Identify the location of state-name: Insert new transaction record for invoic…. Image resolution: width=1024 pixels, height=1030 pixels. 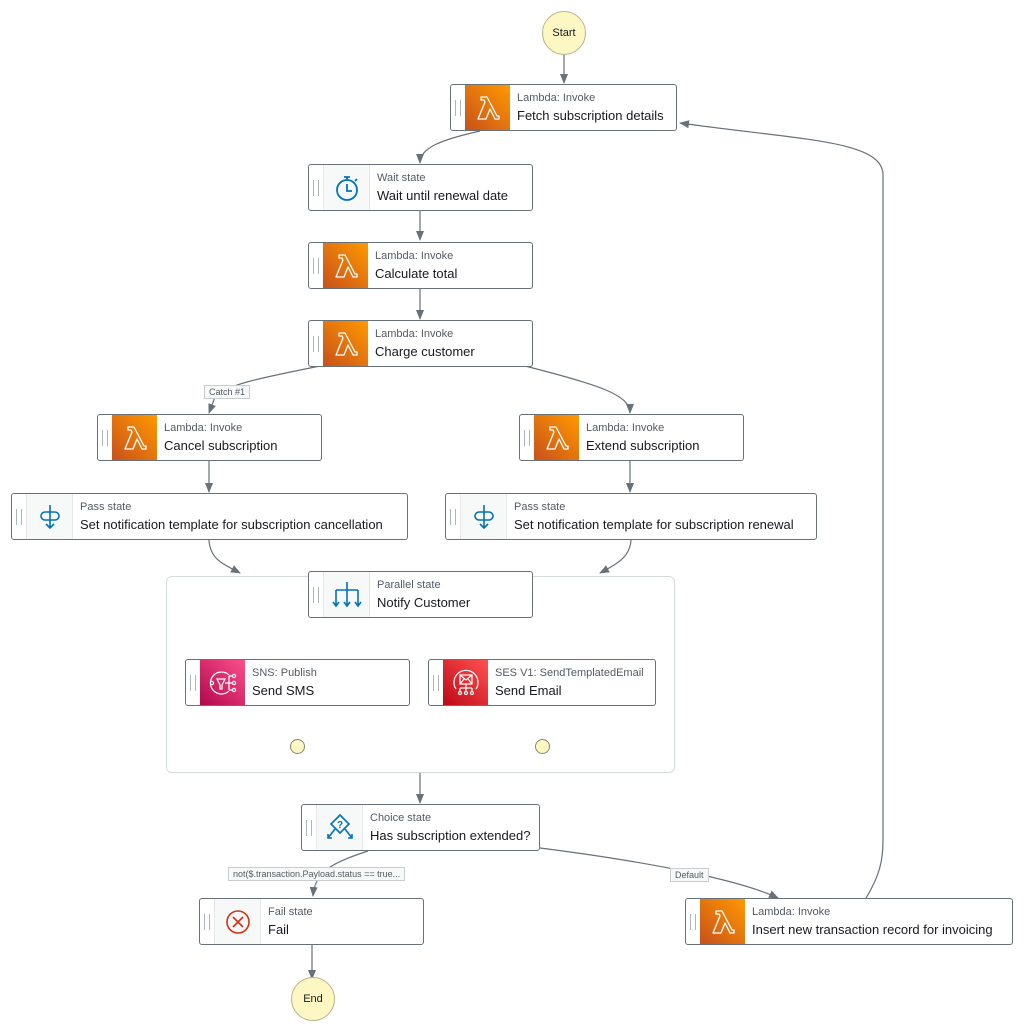
(872, 929).